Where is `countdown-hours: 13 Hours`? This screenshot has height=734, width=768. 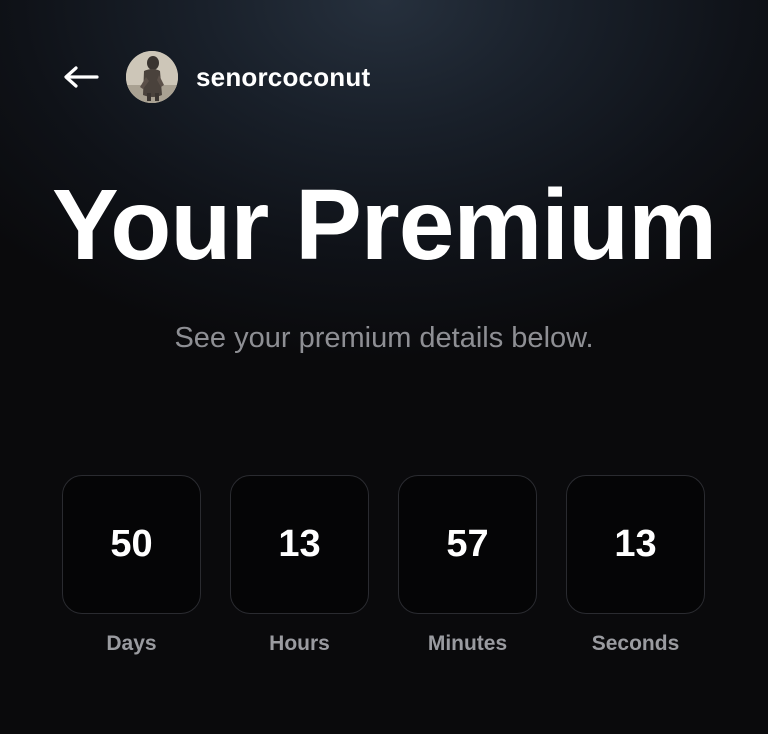 countdown-hours: 13 Hours is located at coordinates (299, 565).